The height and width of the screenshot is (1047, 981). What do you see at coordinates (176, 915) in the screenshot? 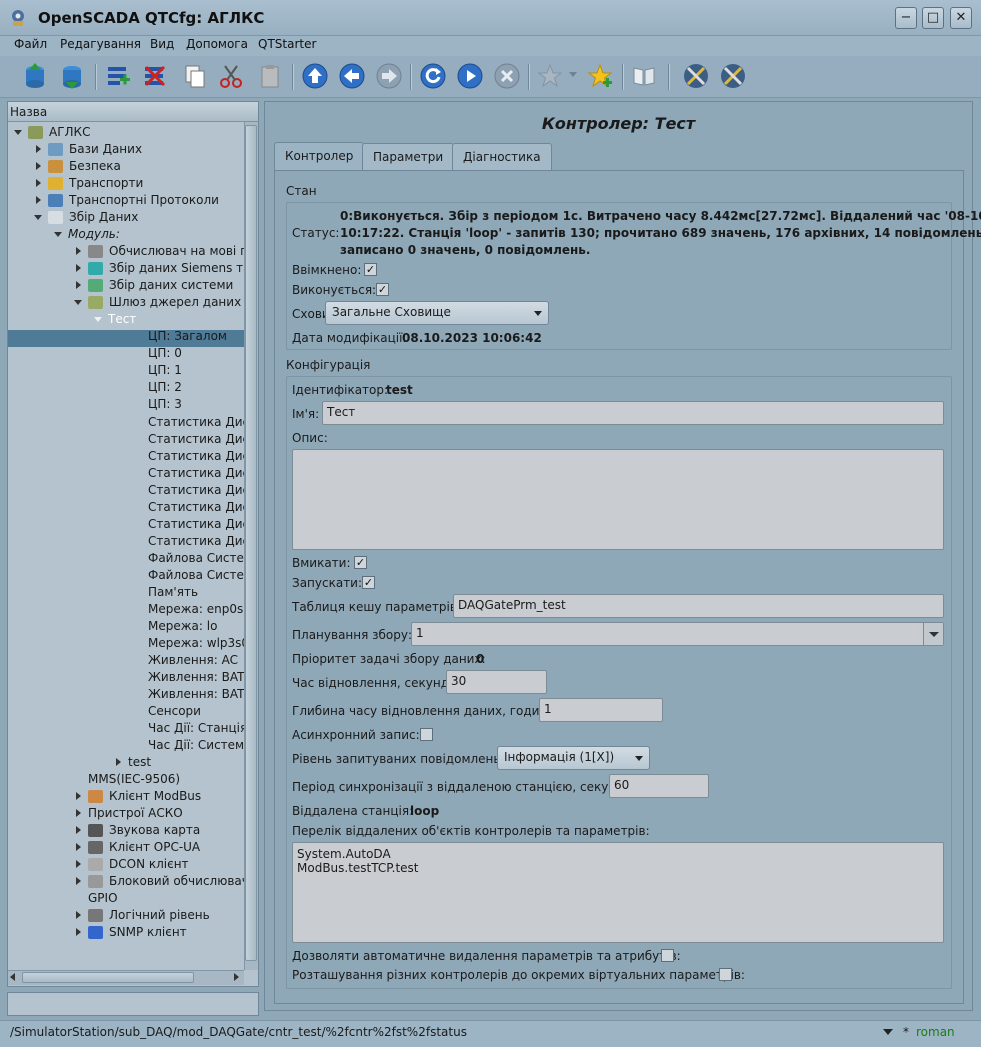
I see `tree-item: Логічний рівень` at bounding box center [176, 915].